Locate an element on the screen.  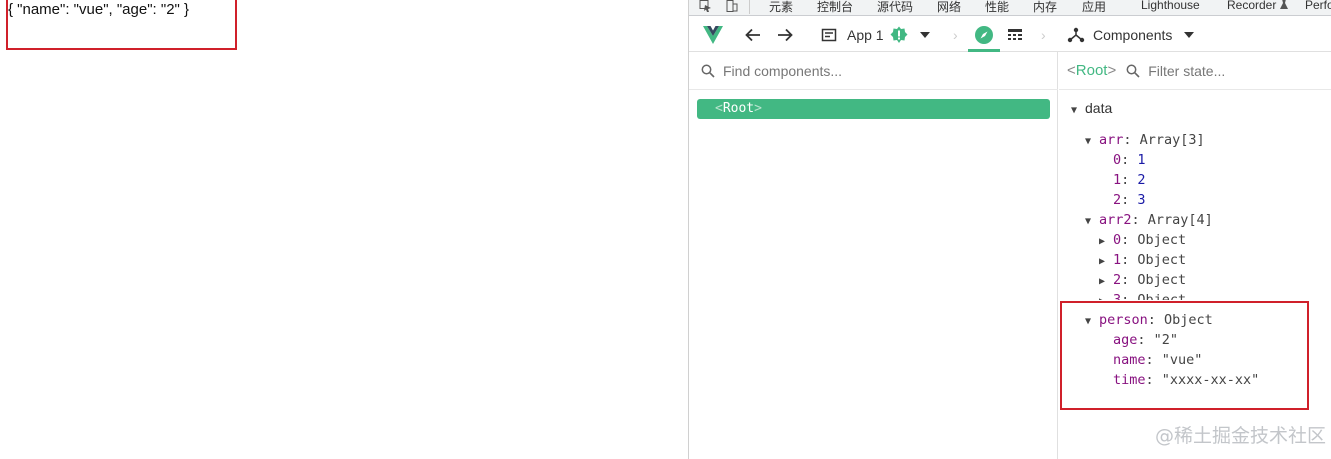
app-name-label: App 1 is located at coordinates (865, 34).